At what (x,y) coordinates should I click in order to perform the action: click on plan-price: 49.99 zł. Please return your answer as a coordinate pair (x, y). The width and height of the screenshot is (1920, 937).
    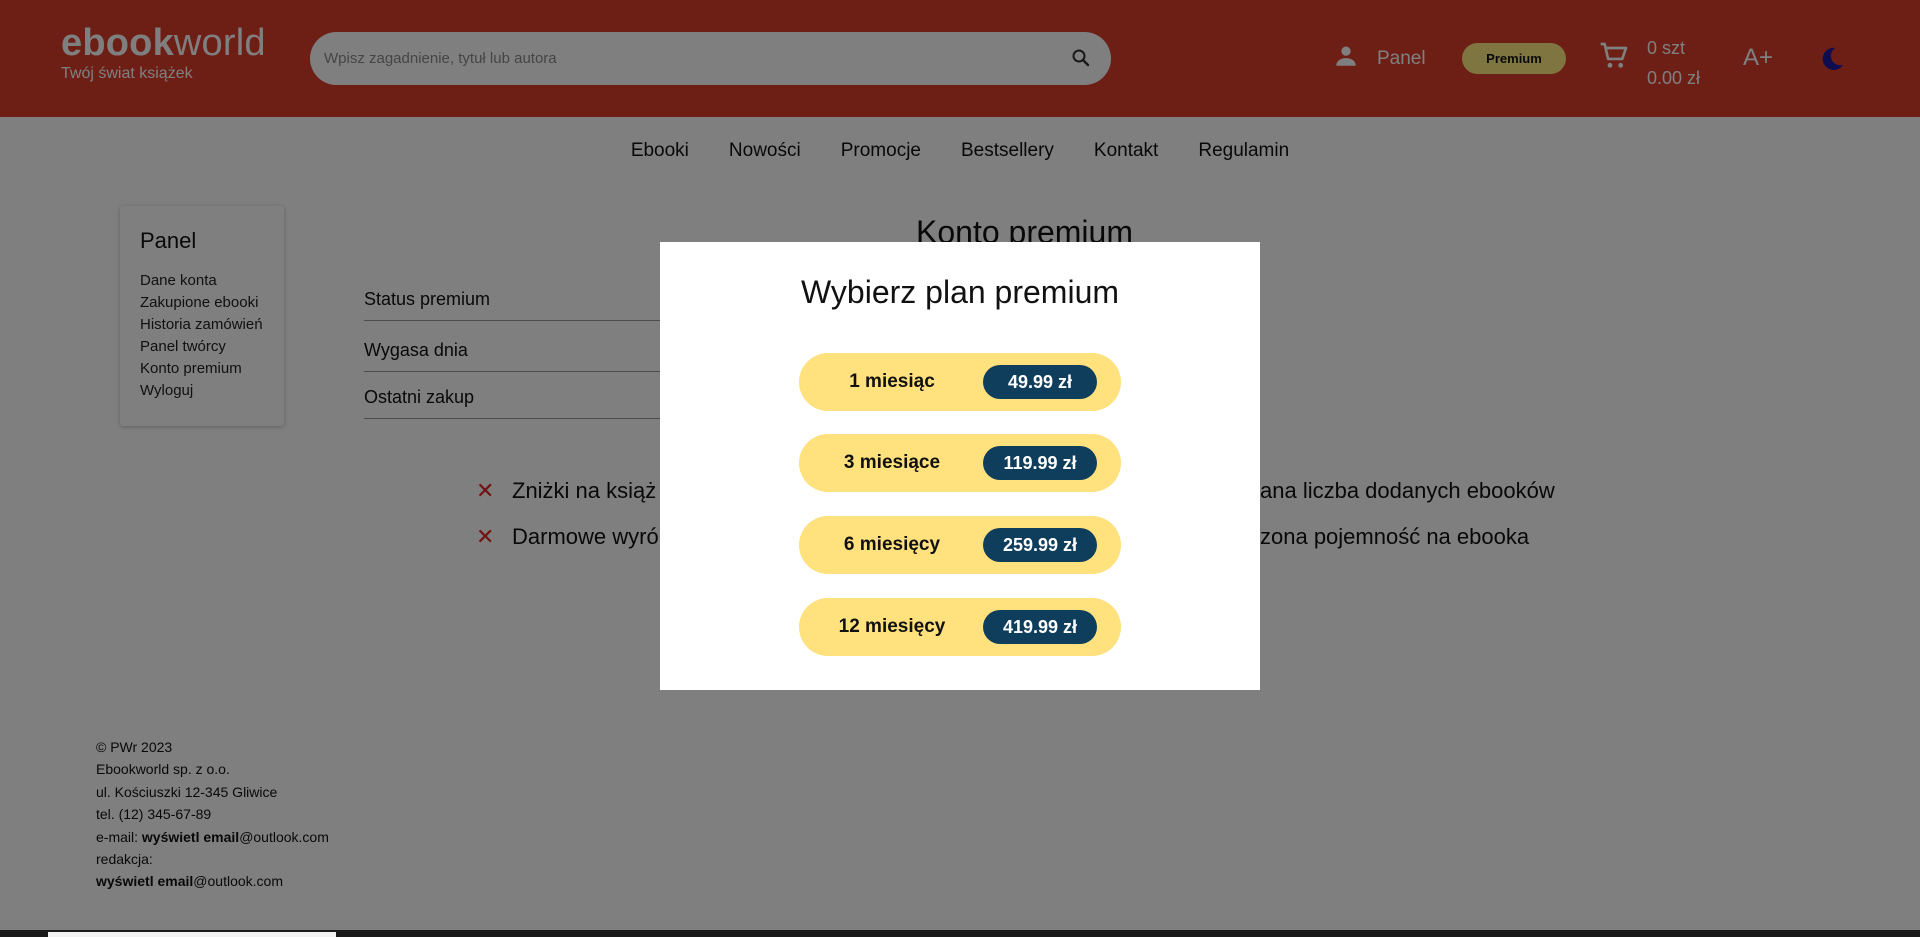
    Looking at the image, I should click on (1040, 382).